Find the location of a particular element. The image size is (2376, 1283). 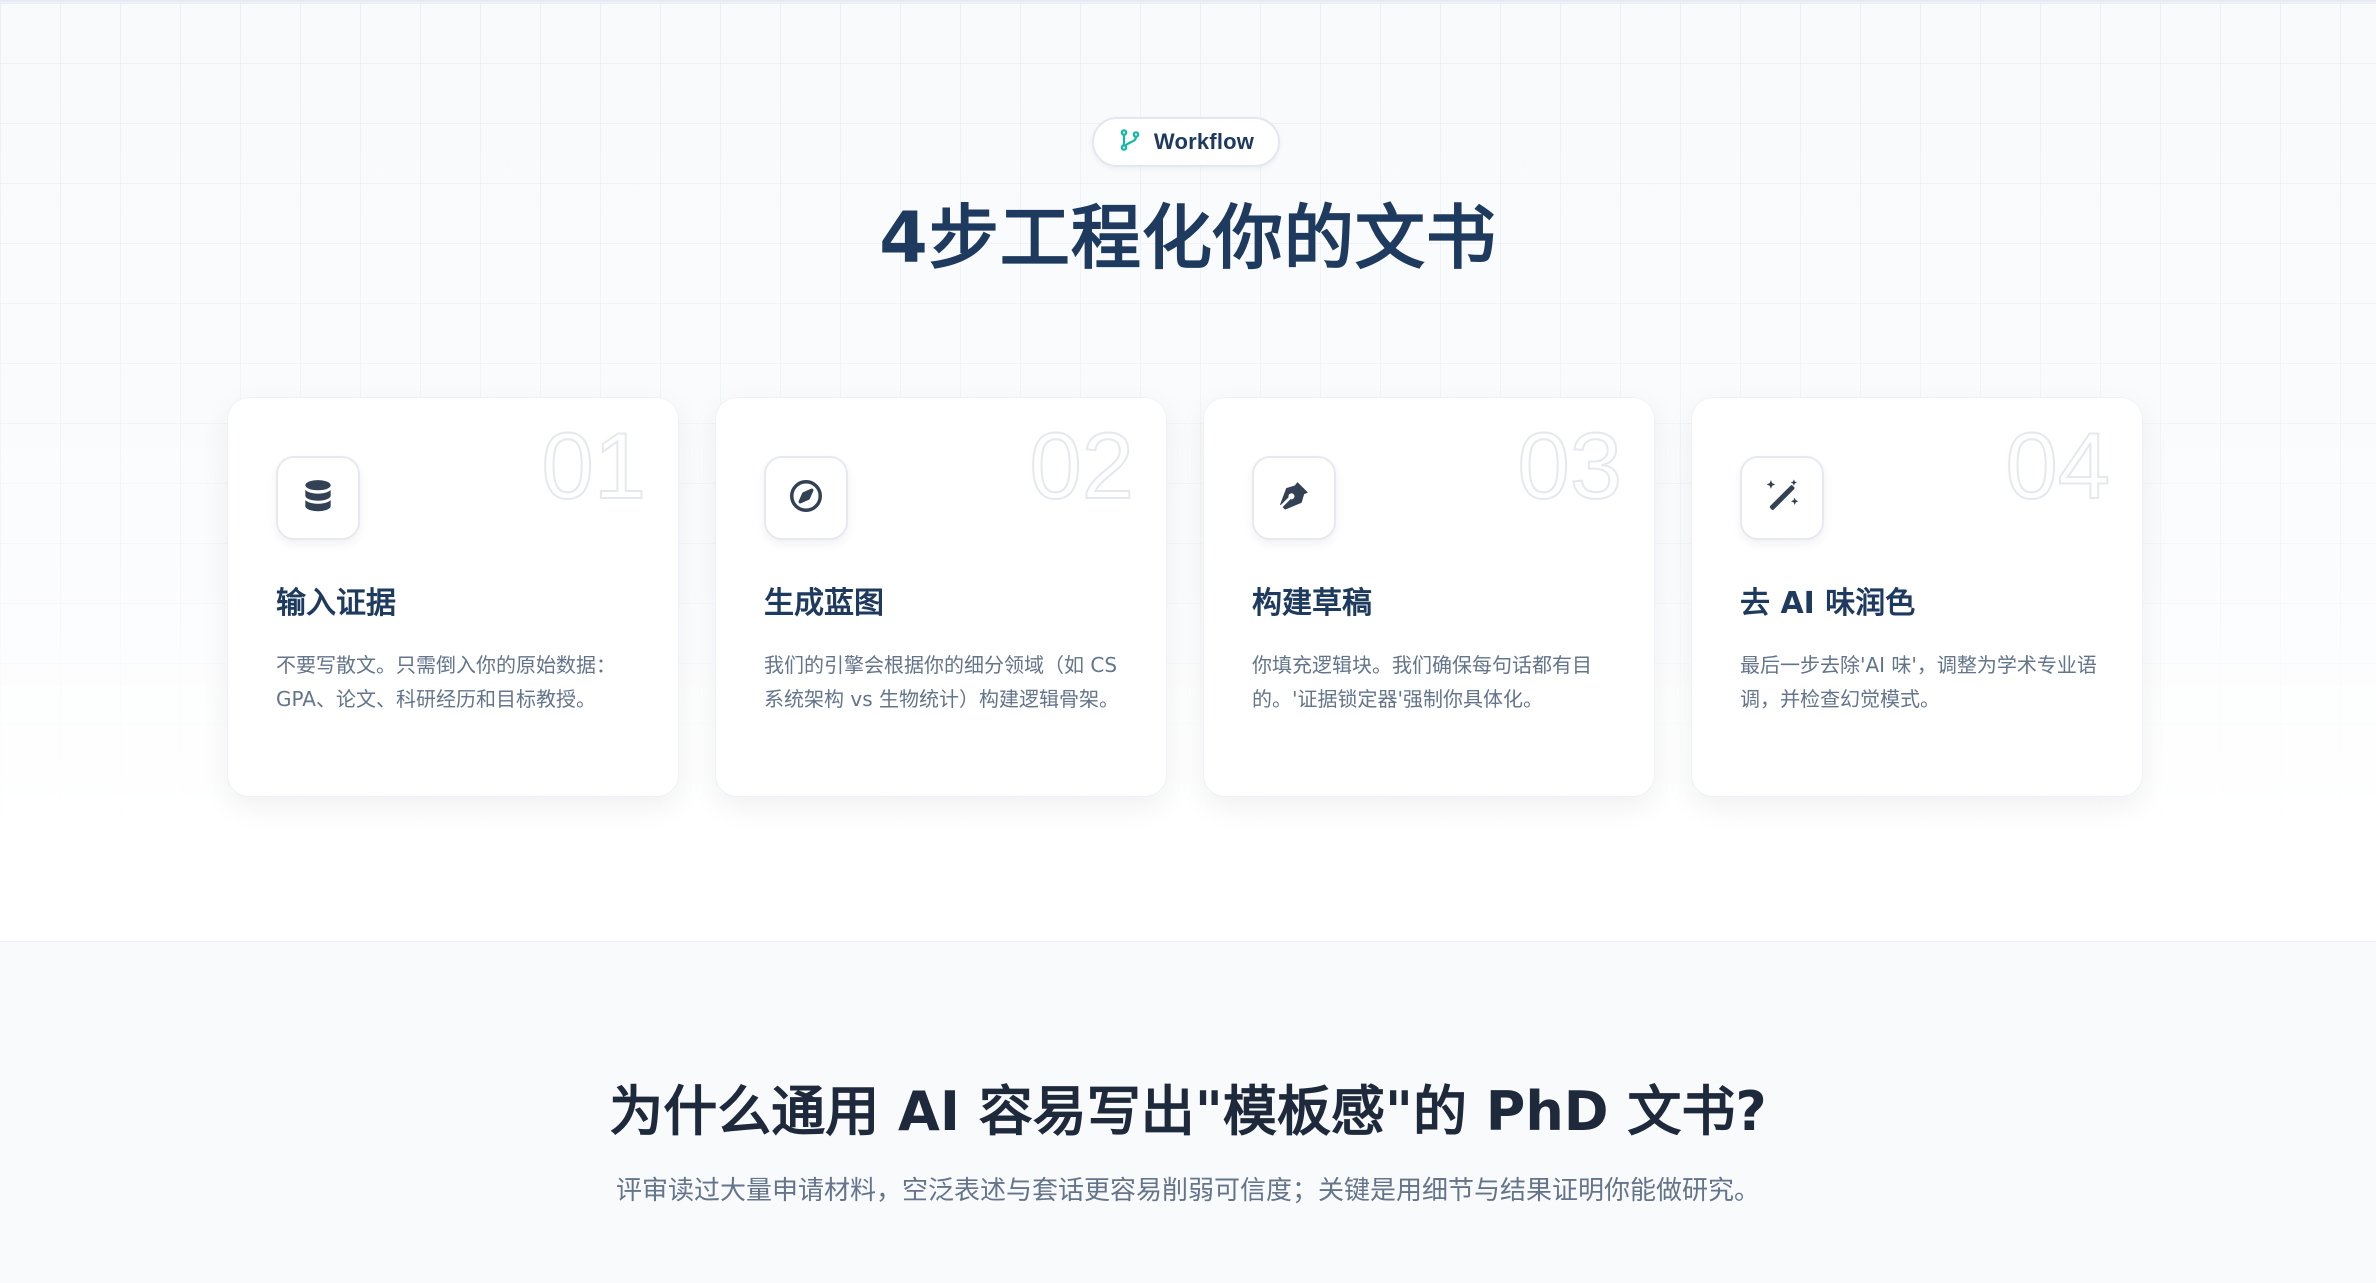

step-number: 04 is located at coordinates (2057, 465).